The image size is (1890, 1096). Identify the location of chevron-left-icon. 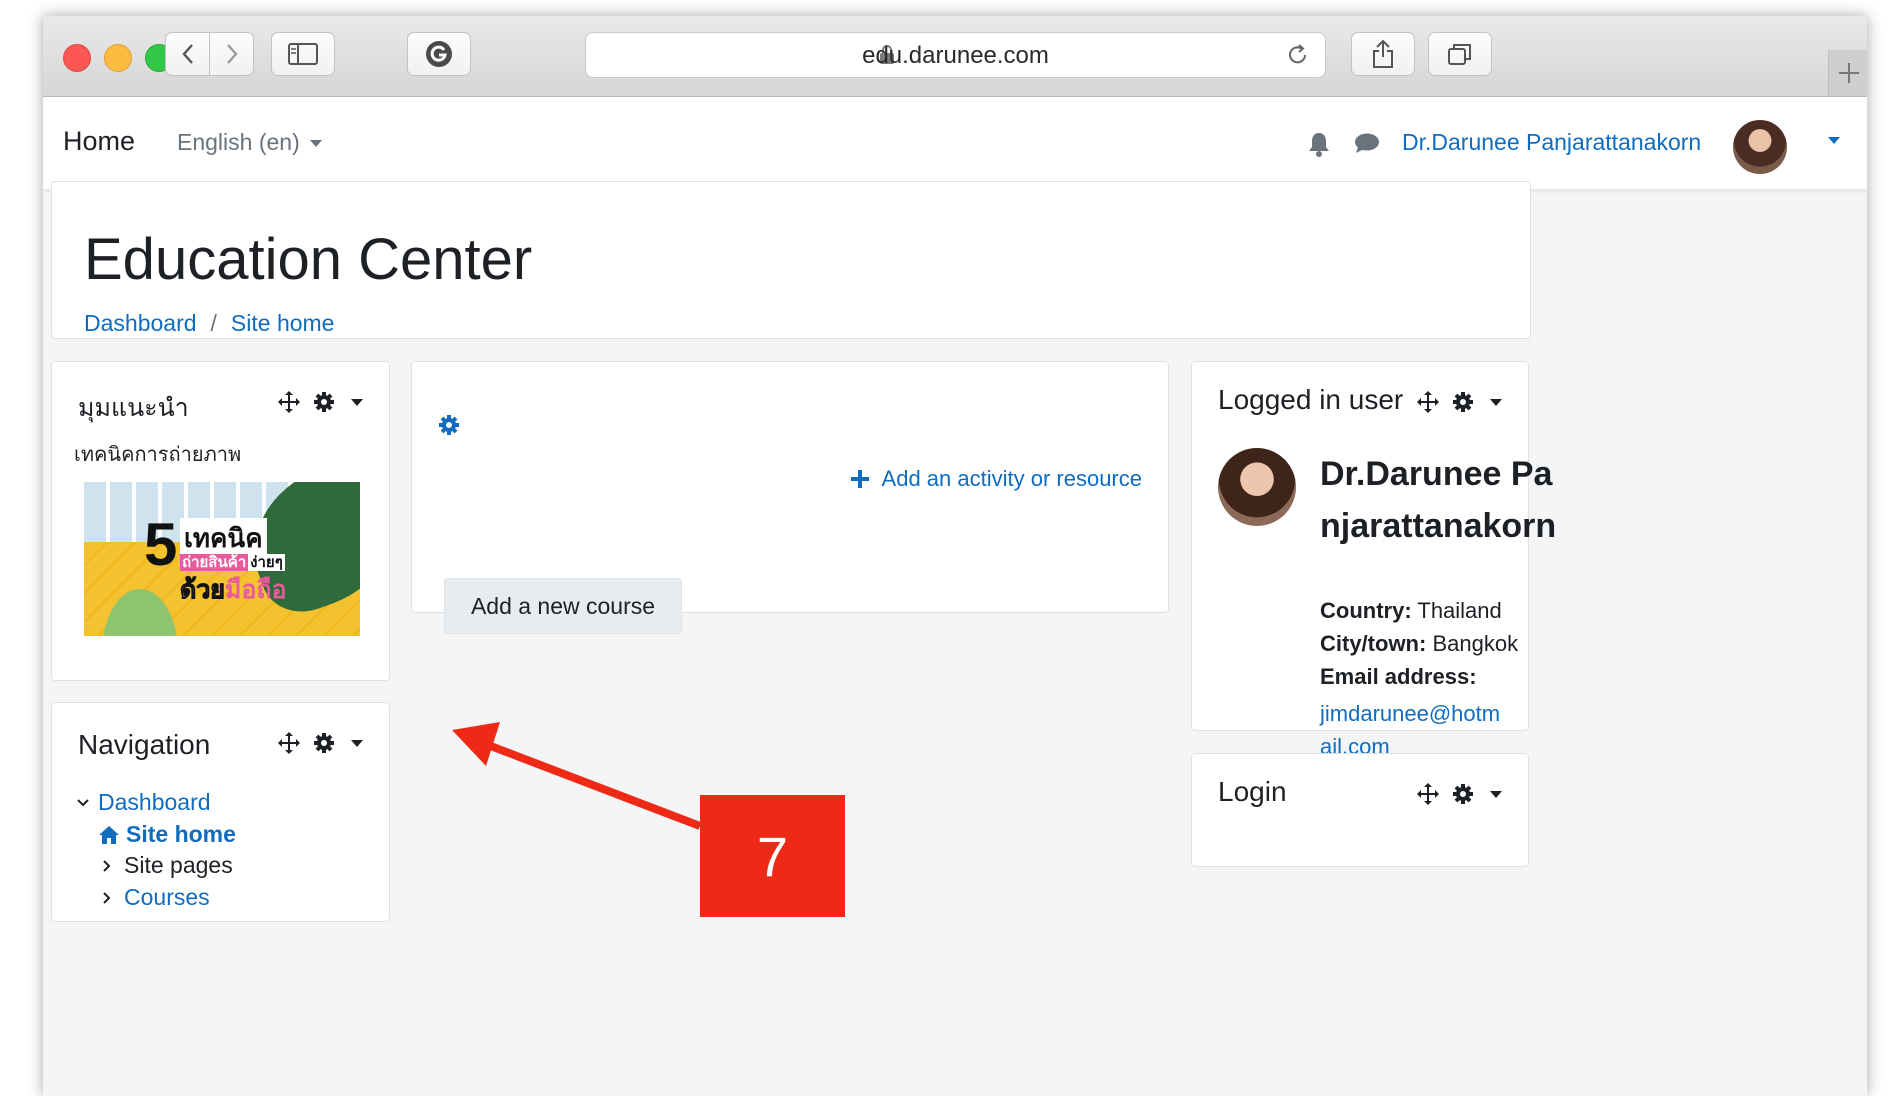
(187, 54).